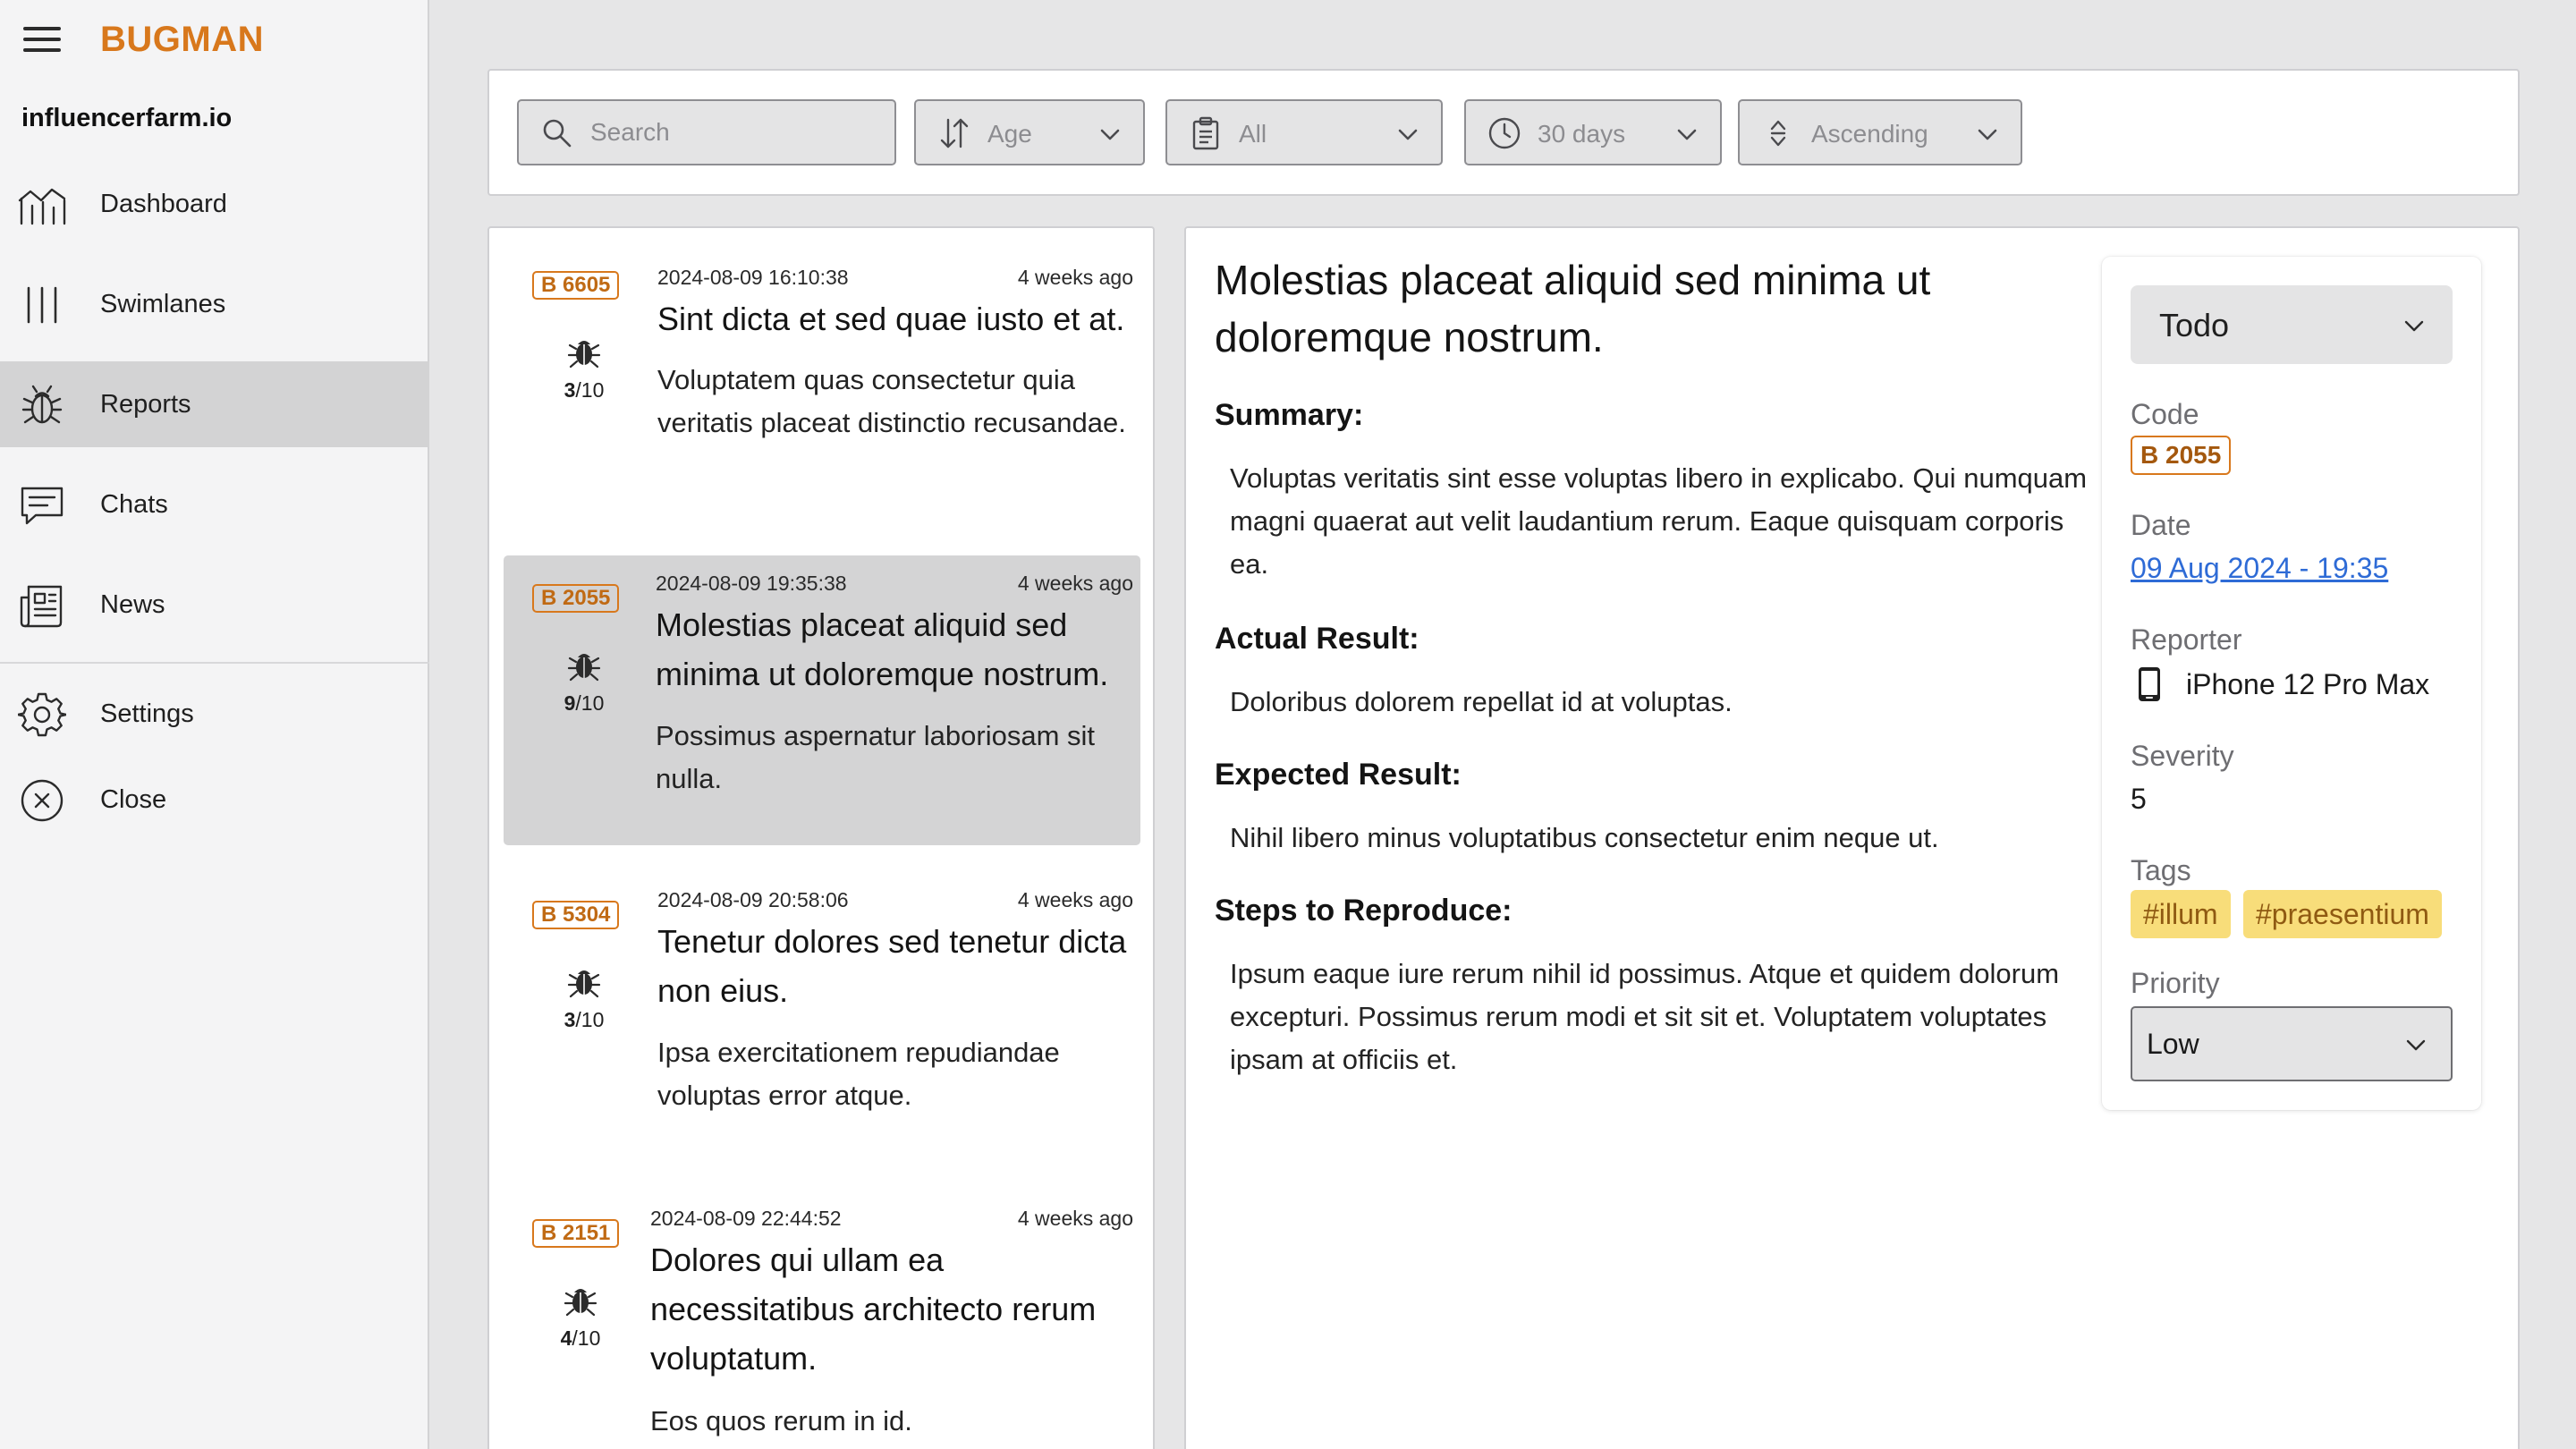 The height and width of the screenshot is (1449, 2576). Describe the element at coordinates (127, 118) in the screenshot. I see `organization-name: influencerfarm.io` at that location.